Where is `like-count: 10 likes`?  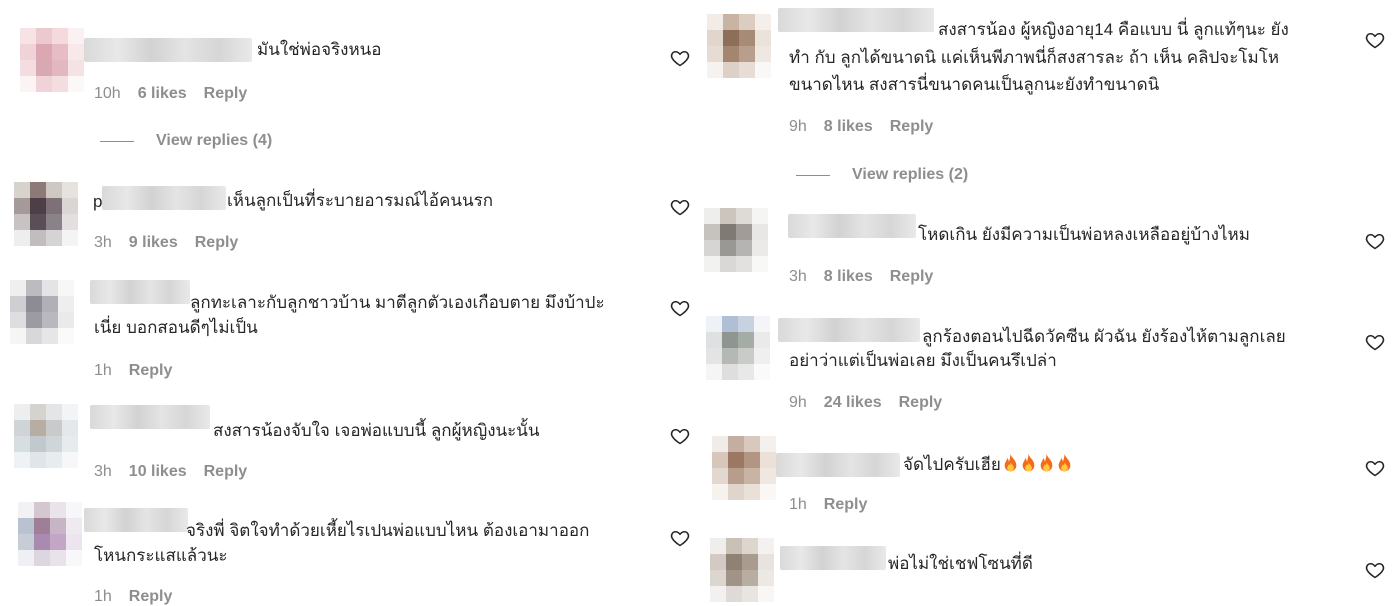 like-count: 10 likes is located at coordinates (158, 472).